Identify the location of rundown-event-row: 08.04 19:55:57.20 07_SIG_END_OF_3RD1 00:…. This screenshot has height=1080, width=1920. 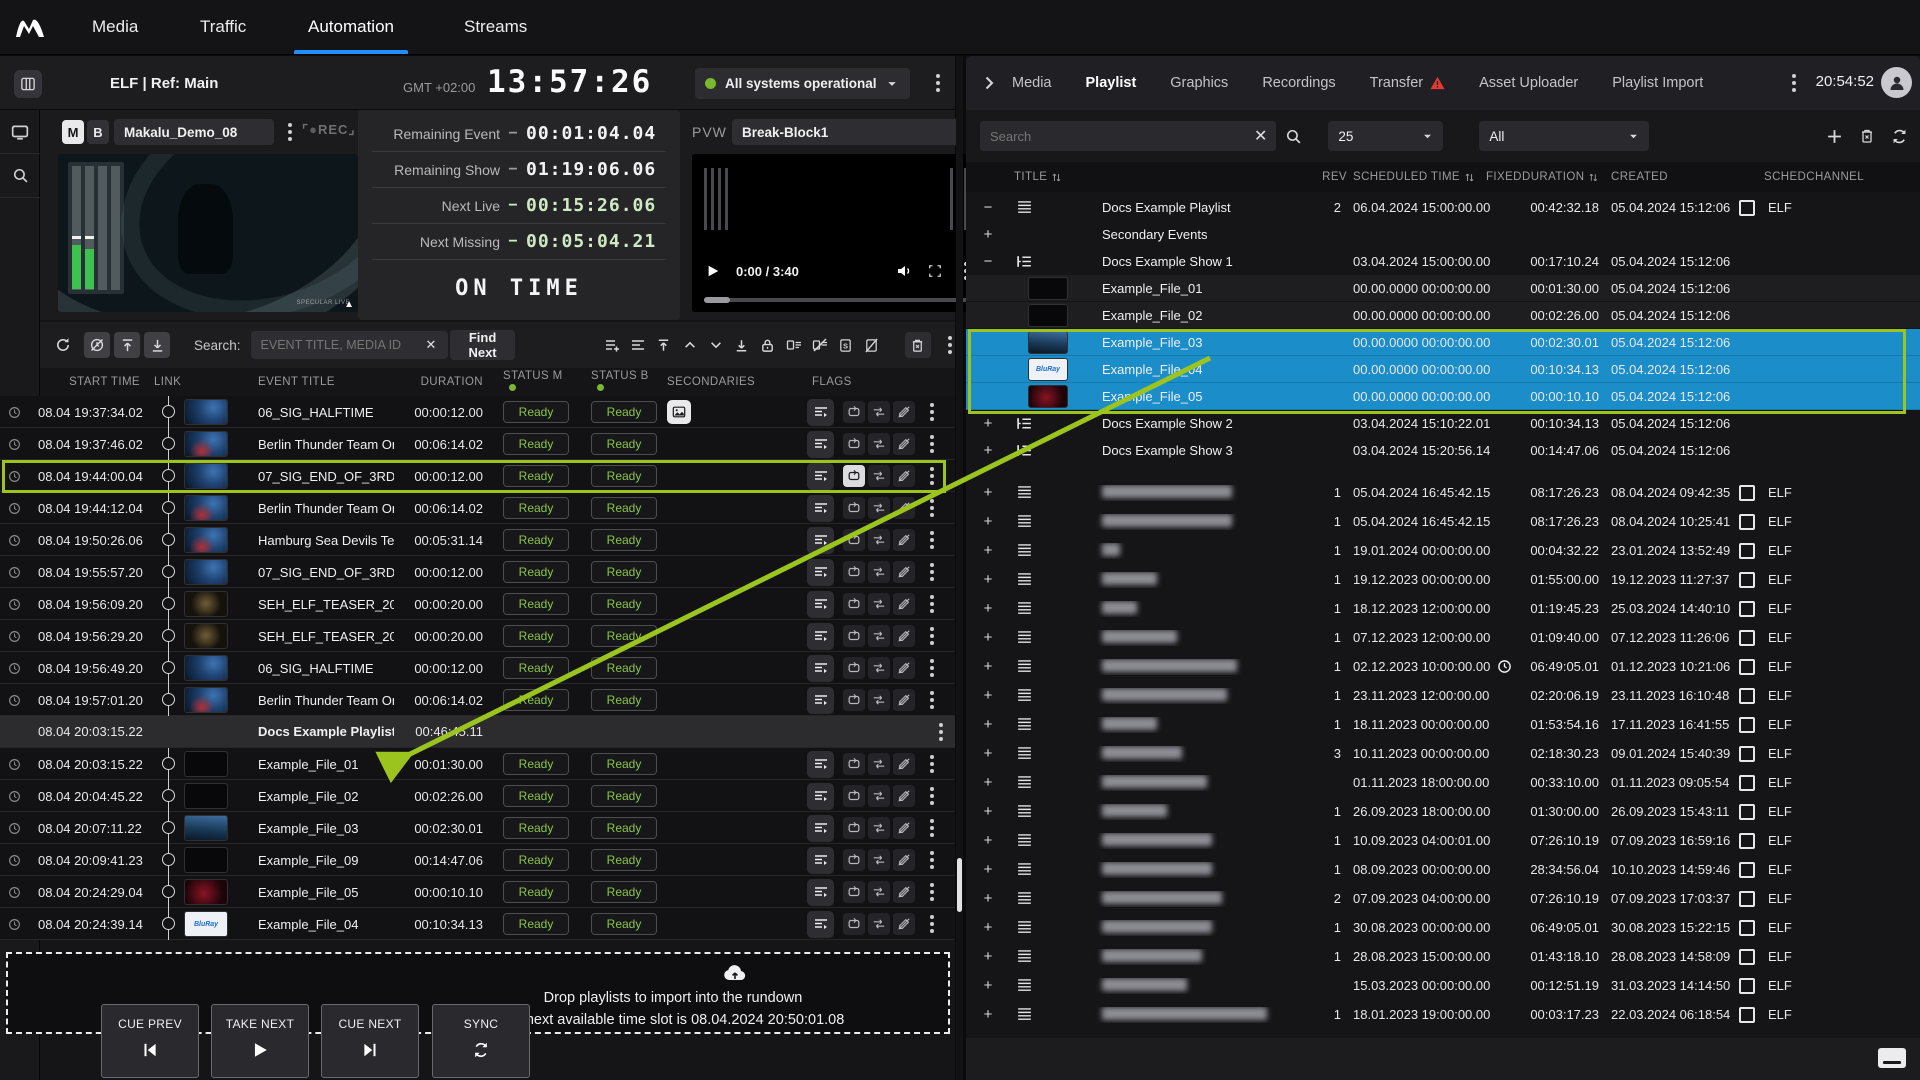
(477, 572).